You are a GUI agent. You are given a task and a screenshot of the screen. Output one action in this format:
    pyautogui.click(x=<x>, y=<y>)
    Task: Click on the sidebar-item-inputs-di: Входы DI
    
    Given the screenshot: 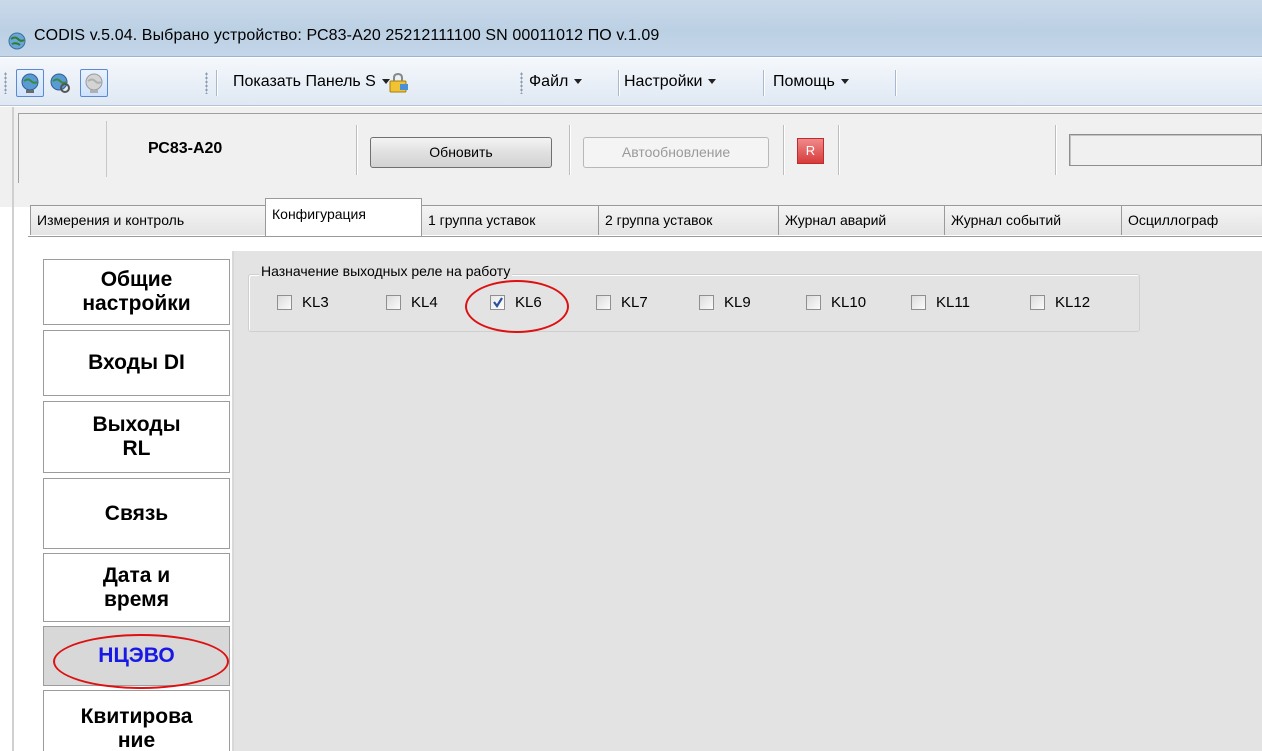 What is the action you would take?
    pyautogui.click(x=136, y=363)
    